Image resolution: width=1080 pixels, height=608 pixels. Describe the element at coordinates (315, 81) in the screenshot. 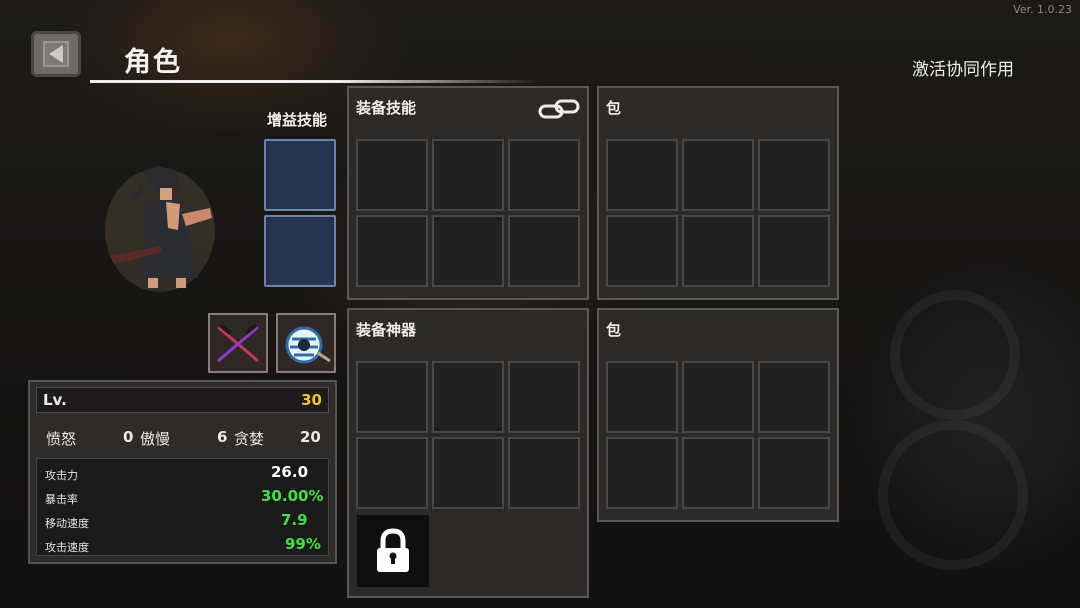

I see `title-underline` at that location.